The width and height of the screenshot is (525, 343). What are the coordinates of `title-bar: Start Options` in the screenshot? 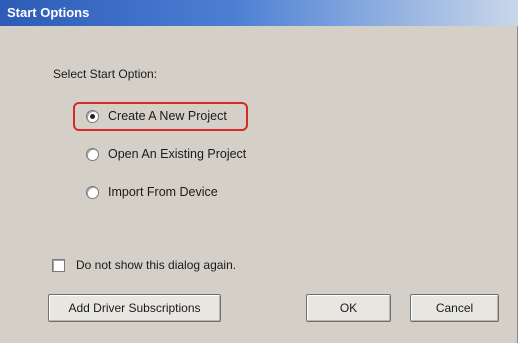 It's located at (259, 13).